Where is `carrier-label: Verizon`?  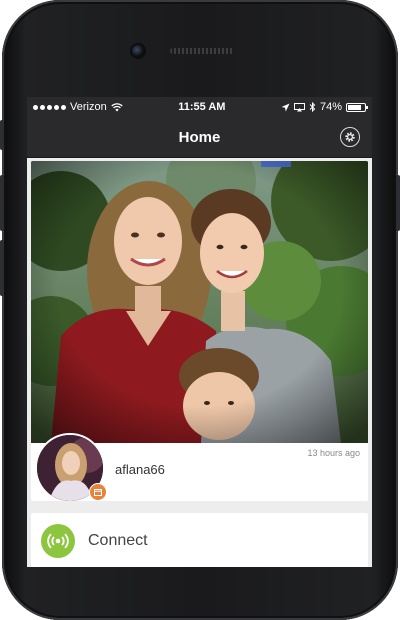 carrier-label: Verizon is located at coordinates (88, 107).